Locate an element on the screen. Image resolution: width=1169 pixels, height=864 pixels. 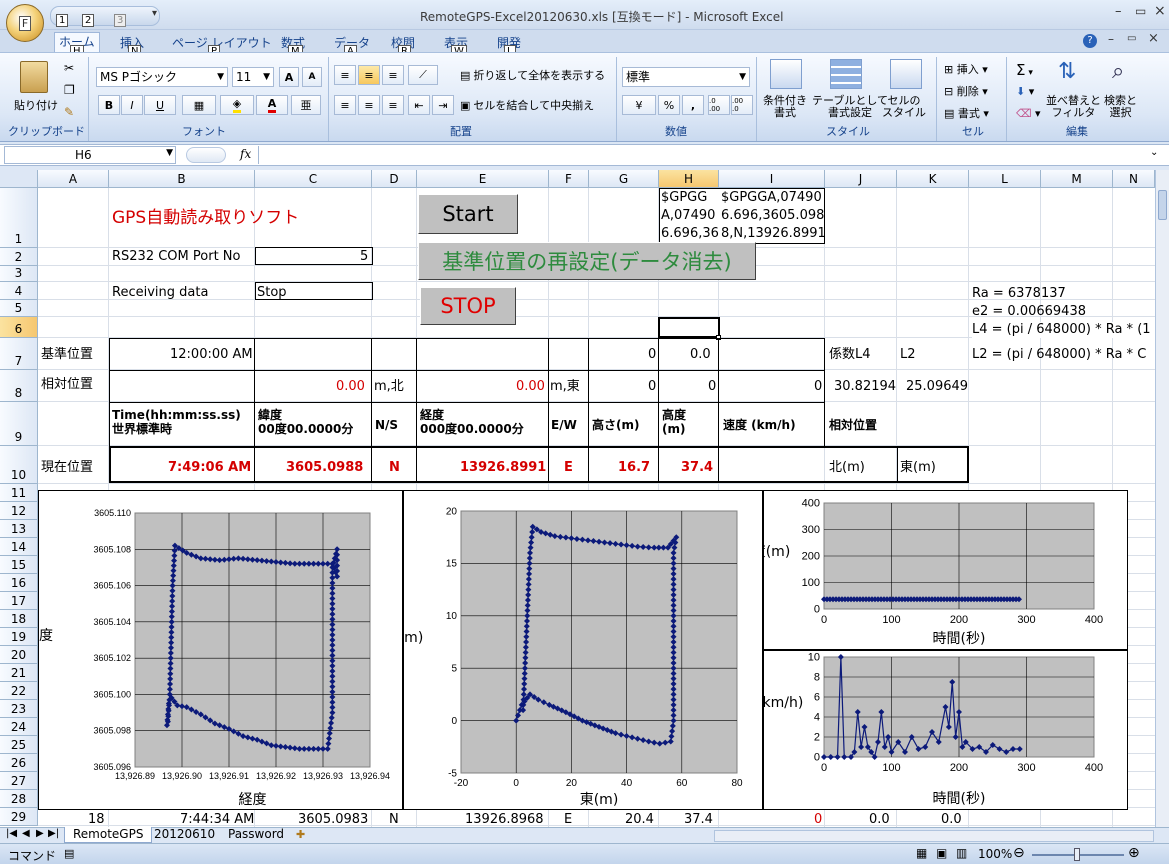
format-table-icon is located at coordinates (846, 74).